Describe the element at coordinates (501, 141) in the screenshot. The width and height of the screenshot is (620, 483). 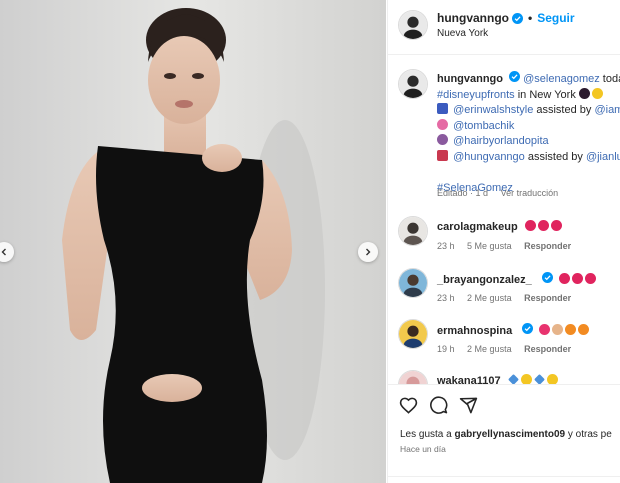
I see `mention-link: @hairbyorlandopita` at that location.